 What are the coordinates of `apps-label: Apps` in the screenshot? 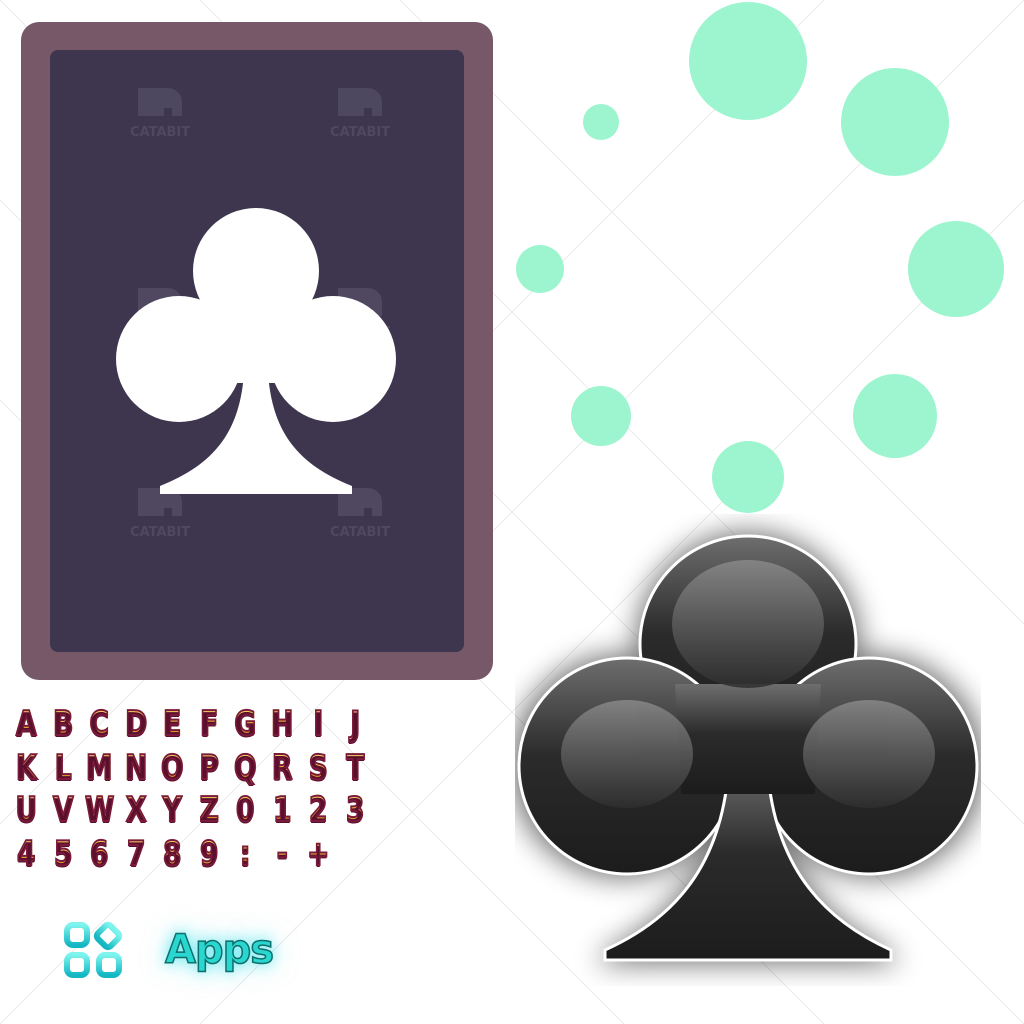 It's located at (234, 950).